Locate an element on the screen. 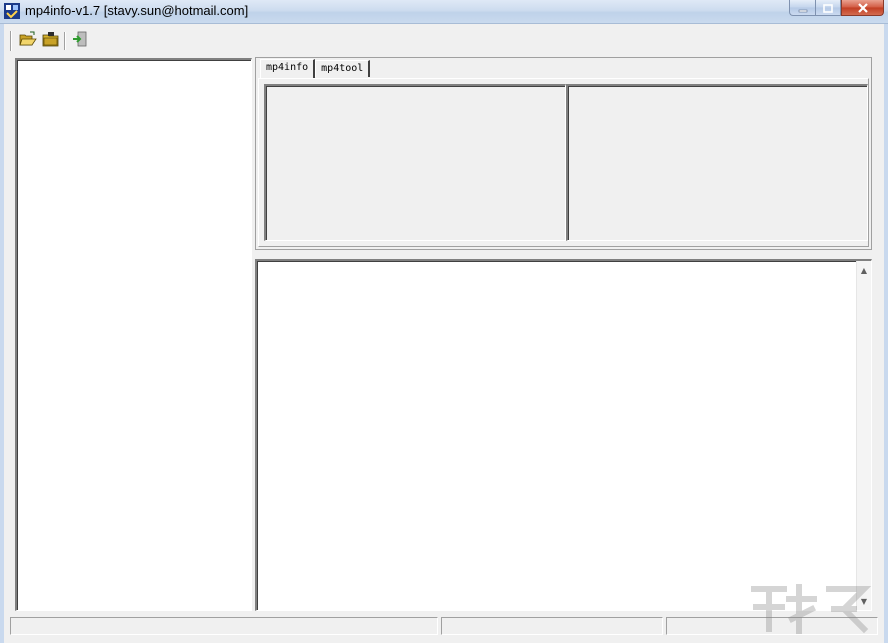 The image size is (888, 643). scroll-up-button: ▲ is located at coordinates (864, 270).